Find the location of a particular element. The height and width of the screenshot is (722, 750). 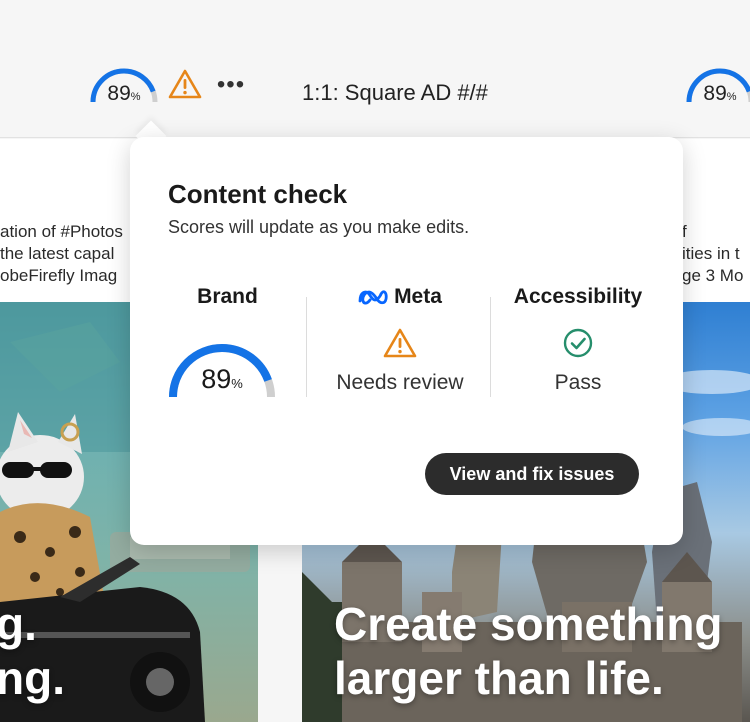

ad-copy-line: ation of #Photos is located at coordinates (61, 231).